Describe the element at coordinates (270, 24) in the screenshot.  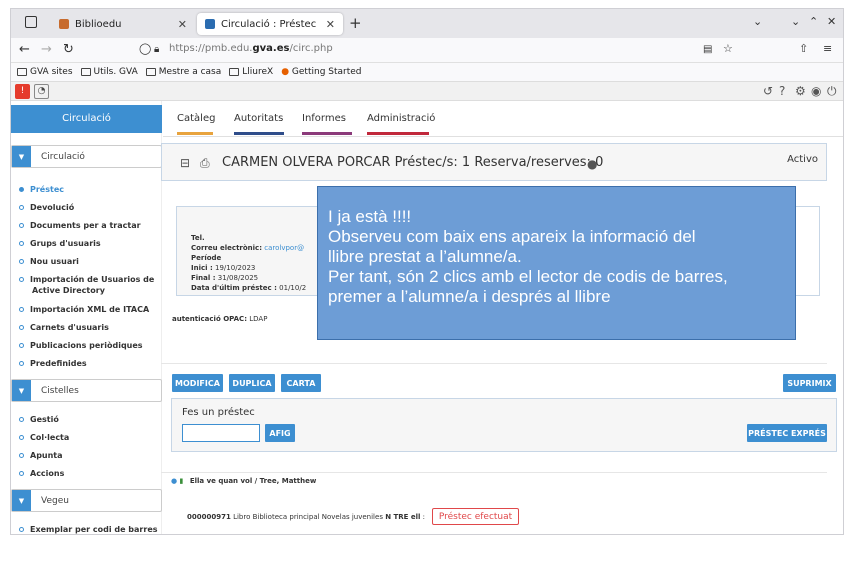
I see `browser-tab-circulacio: Circulació : Préstec ✕` at that location.